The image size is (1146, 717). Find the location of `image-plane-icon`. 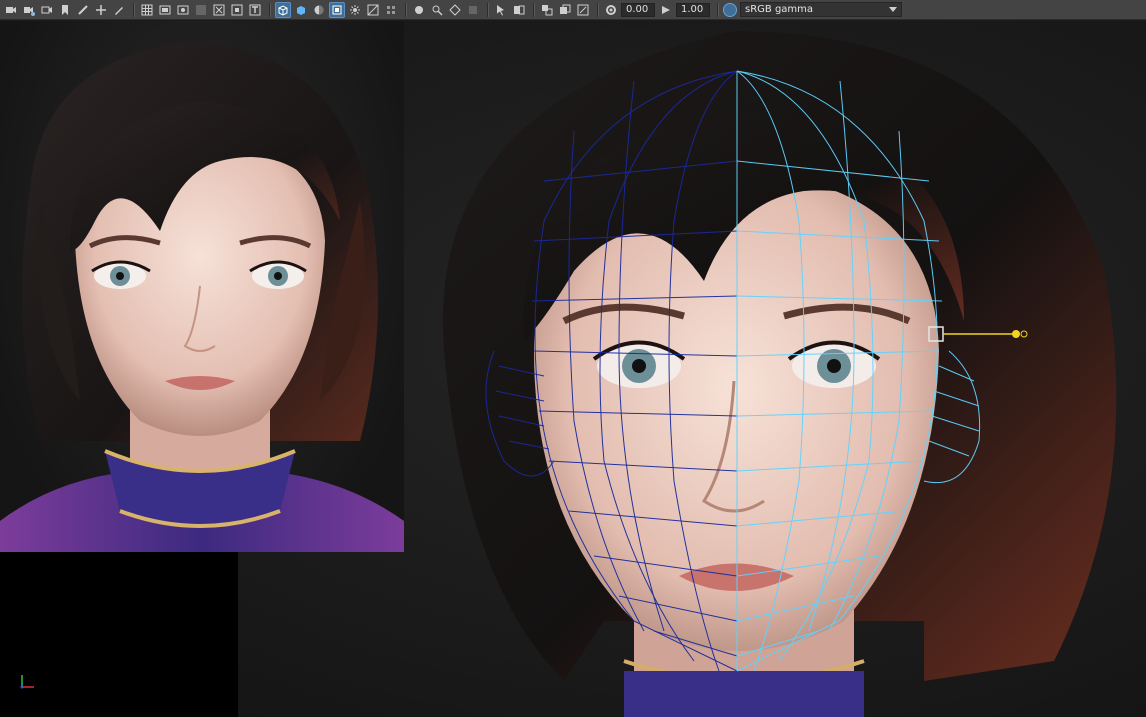

image-plane-icon is located at coordinates (65, 10).